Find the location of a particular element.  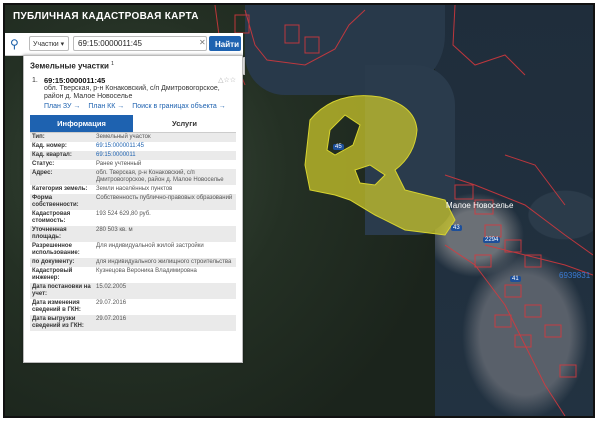

parcel-label: 45 is located at coordinates (338, 147).